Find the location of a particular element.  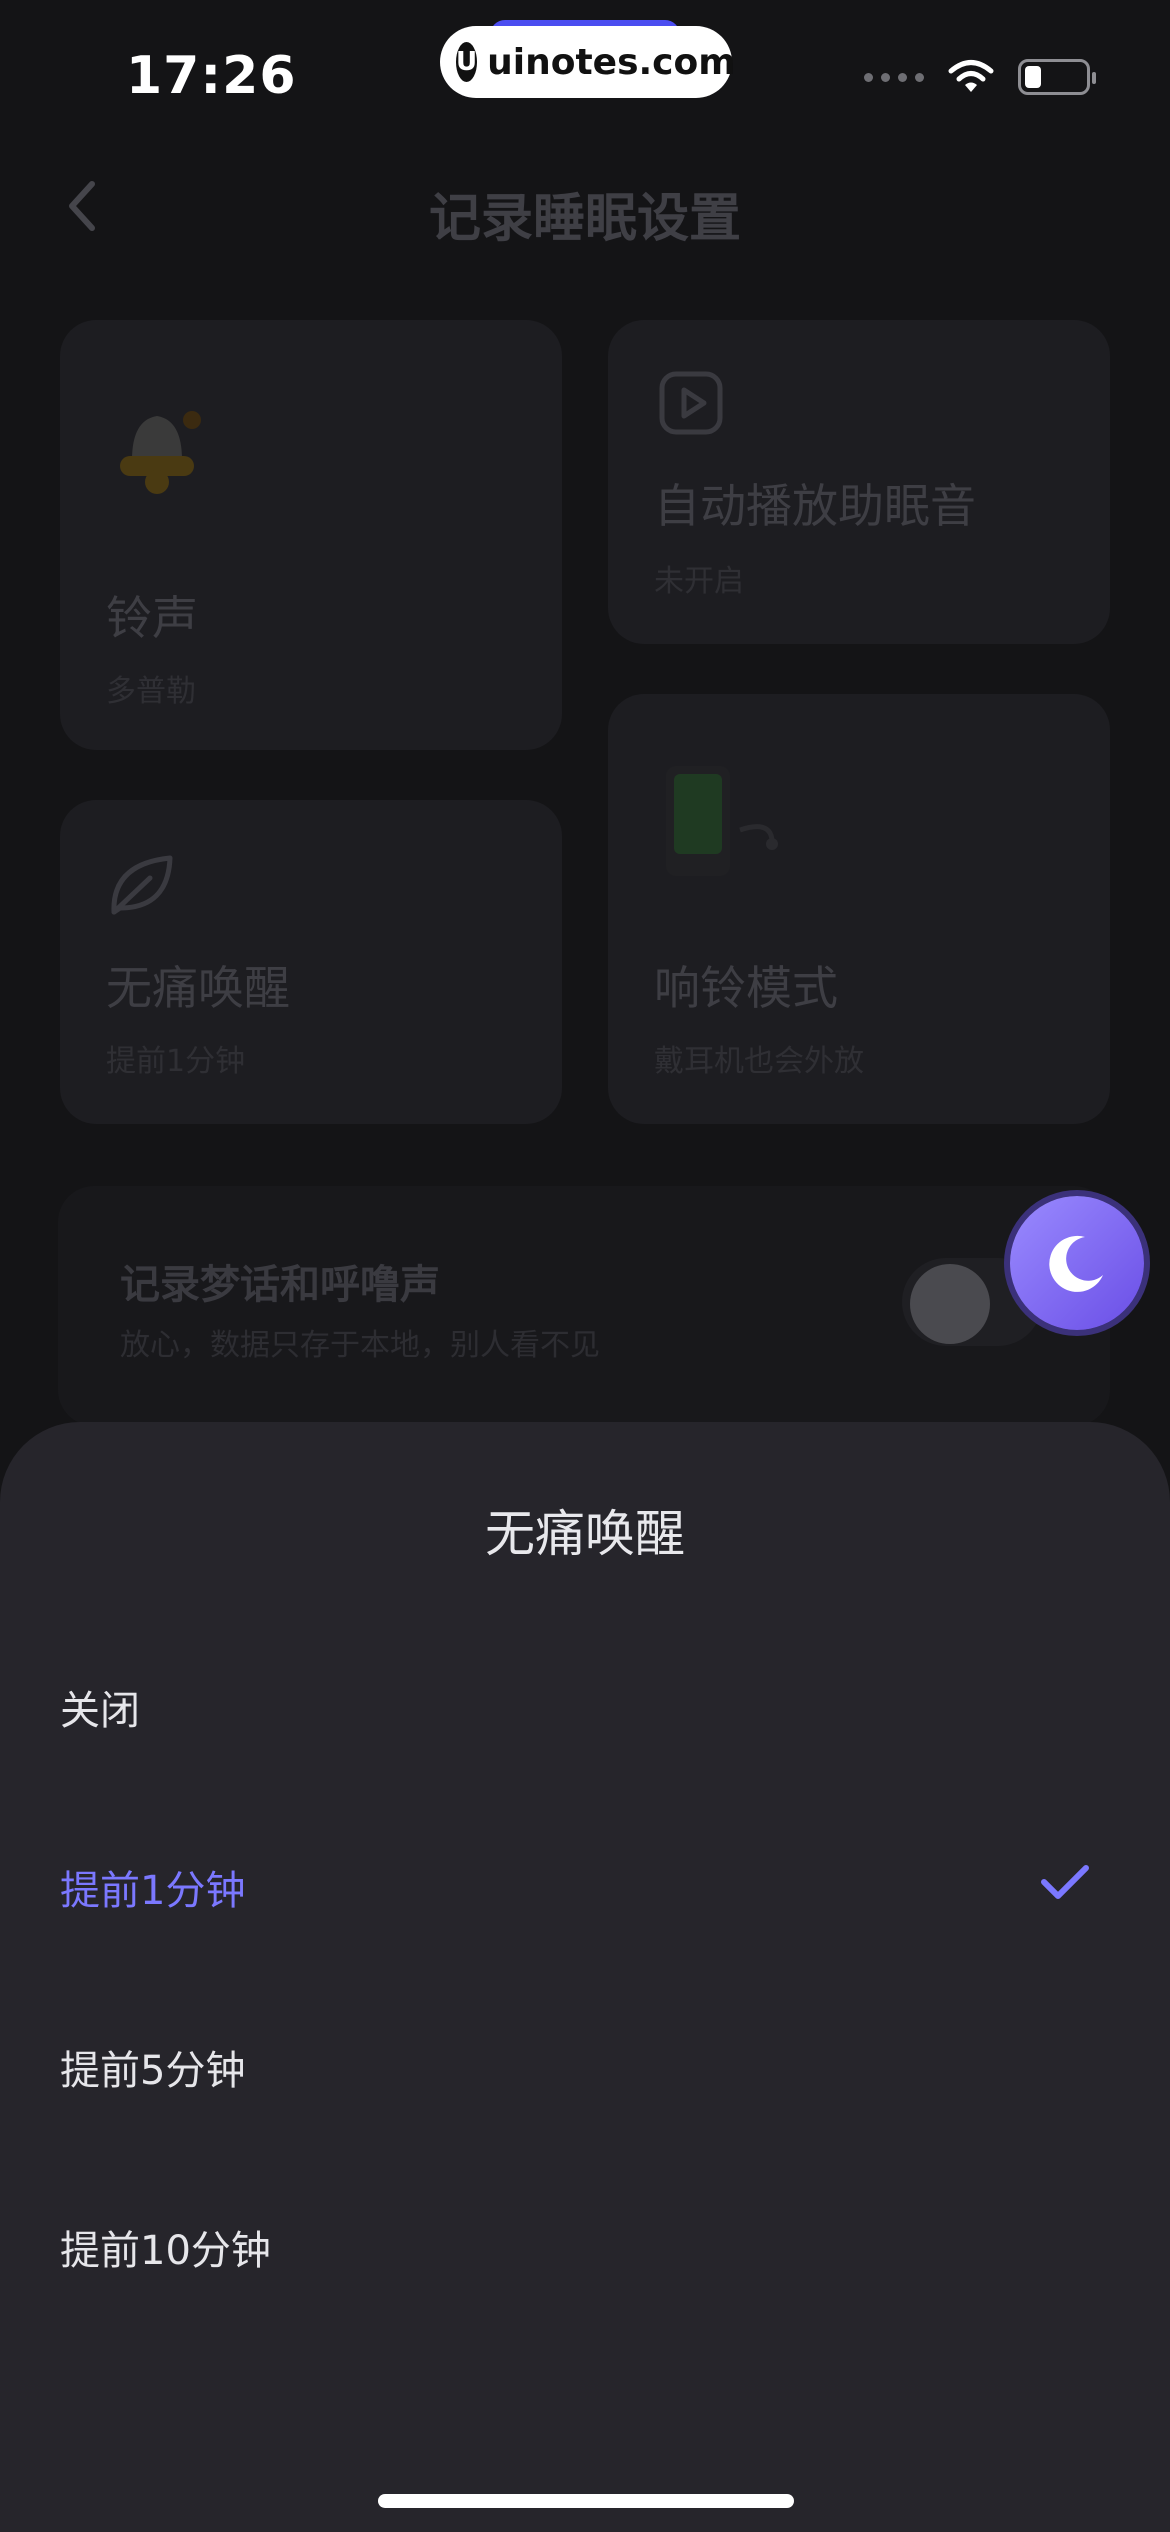

signal-dots-icon is located at coordinates (894, 77).